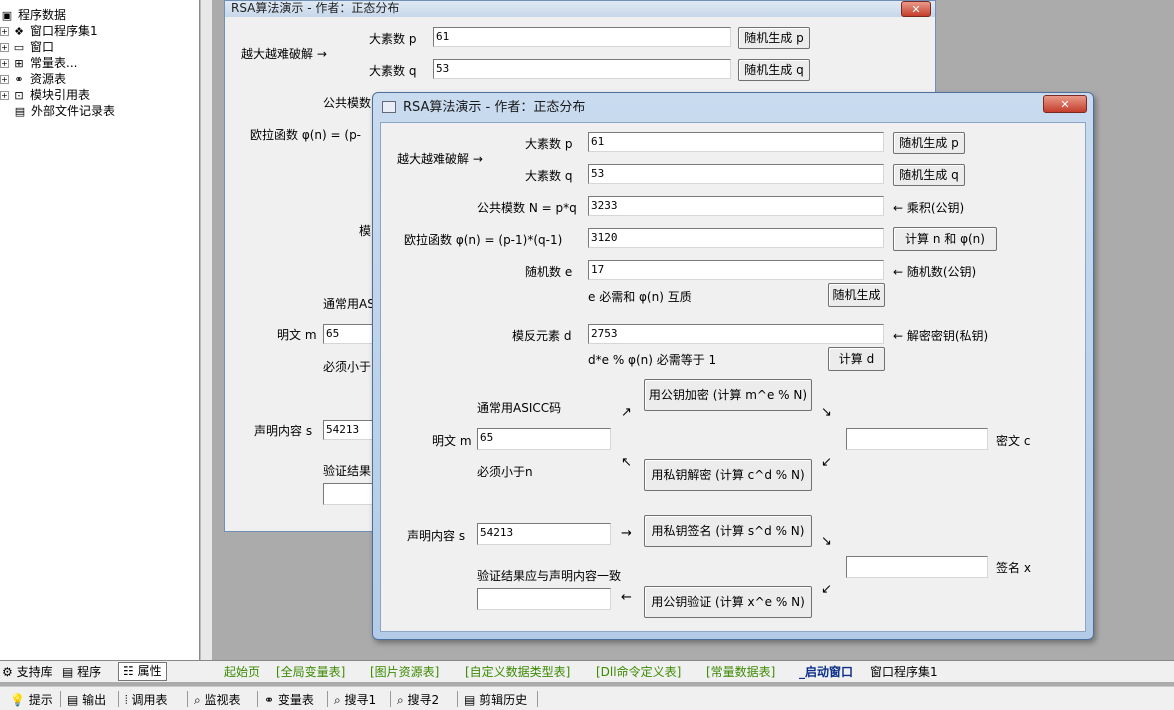 The height and width of the screenshot is (710, 1174). Describe the element at coordinates (347, 103) in the screenshot. I see `n-label: 公共模数` at that location.